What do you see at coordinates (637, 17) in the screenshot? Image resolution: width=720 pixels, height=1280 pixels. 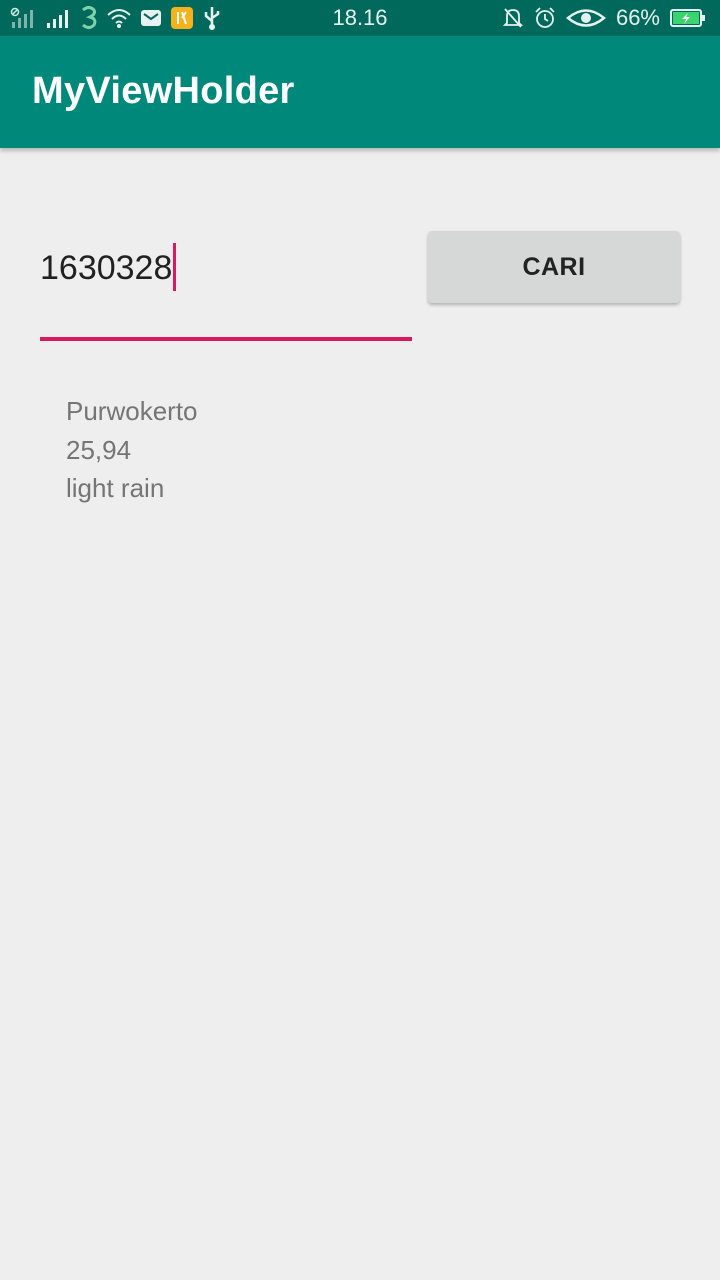 I see `battery-percent: 66%` at bounding box center [637, 17].